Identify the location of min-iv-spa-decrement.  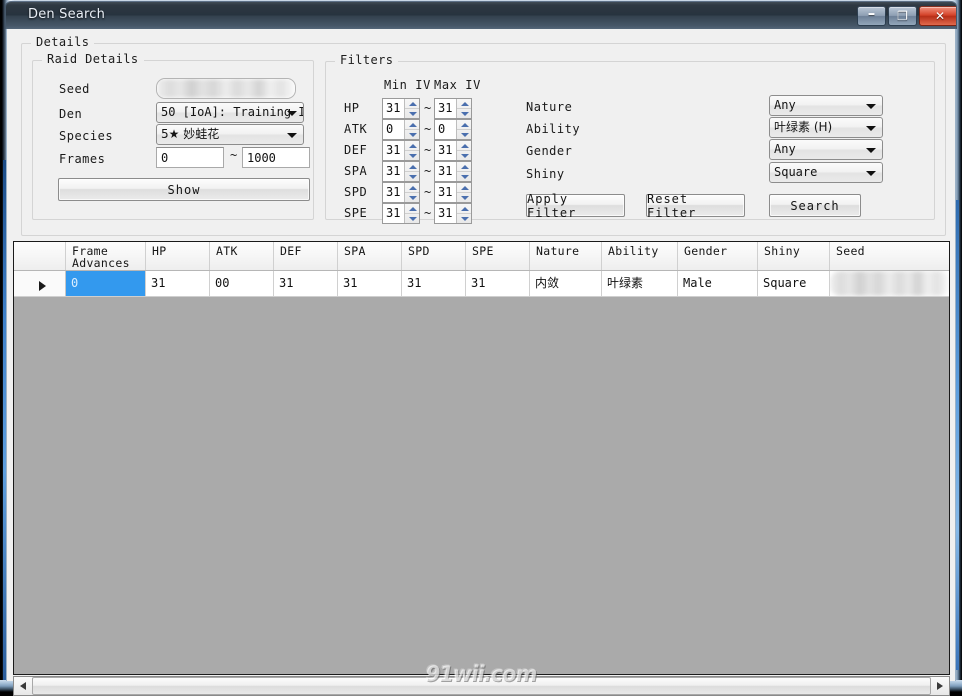
(412, 175).